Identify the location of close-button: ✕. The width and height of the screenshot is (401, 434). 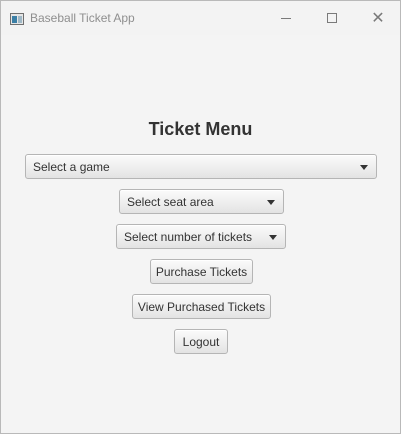
(378, 18).